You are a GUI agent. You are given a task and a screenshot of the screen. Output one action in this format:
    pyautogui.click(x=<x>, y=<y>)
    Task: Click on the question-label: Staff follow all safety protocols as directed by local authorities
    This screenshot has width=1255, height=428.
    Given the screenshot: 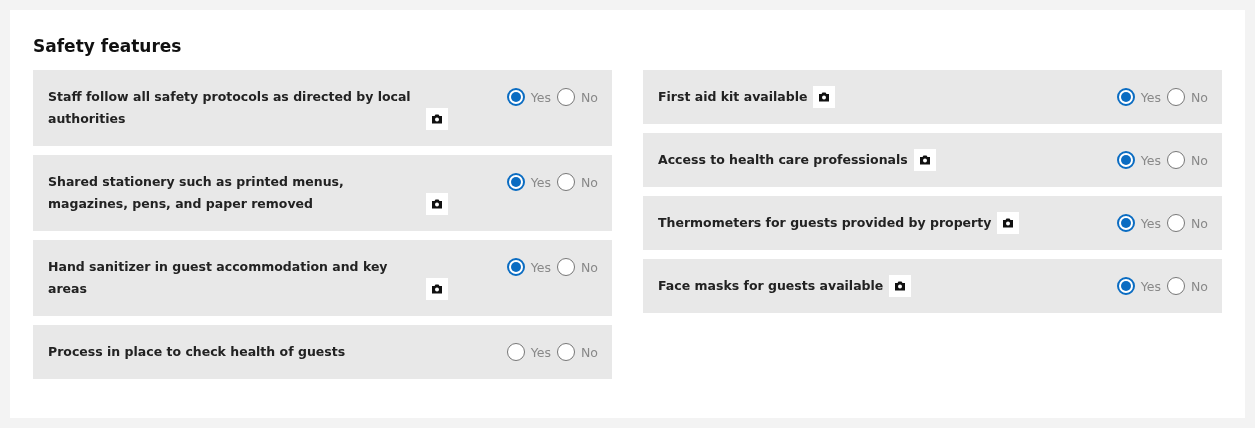 What is the action you would take?
    pyautogui.click(x=230, y=108)
    